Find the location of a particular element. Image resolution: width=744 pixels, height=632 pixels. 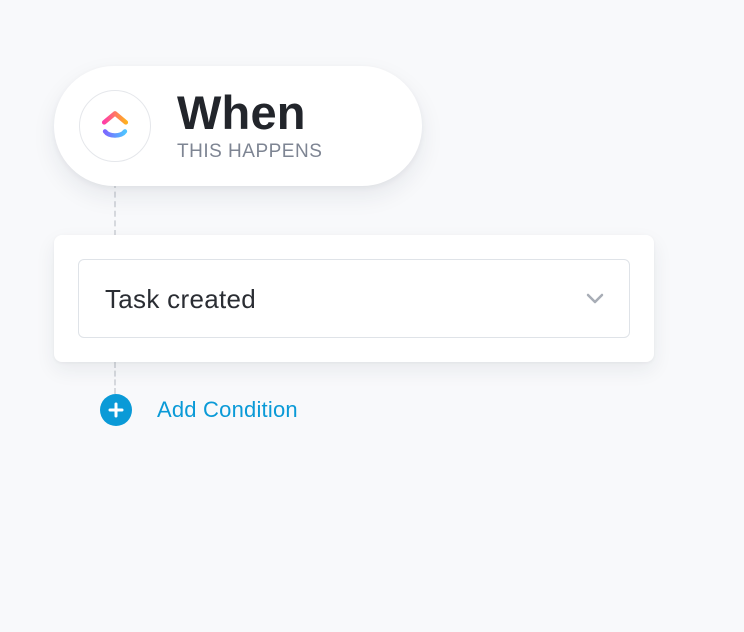

trigger-header: When THIS HAPPENS is located at coordinates (238, 126).